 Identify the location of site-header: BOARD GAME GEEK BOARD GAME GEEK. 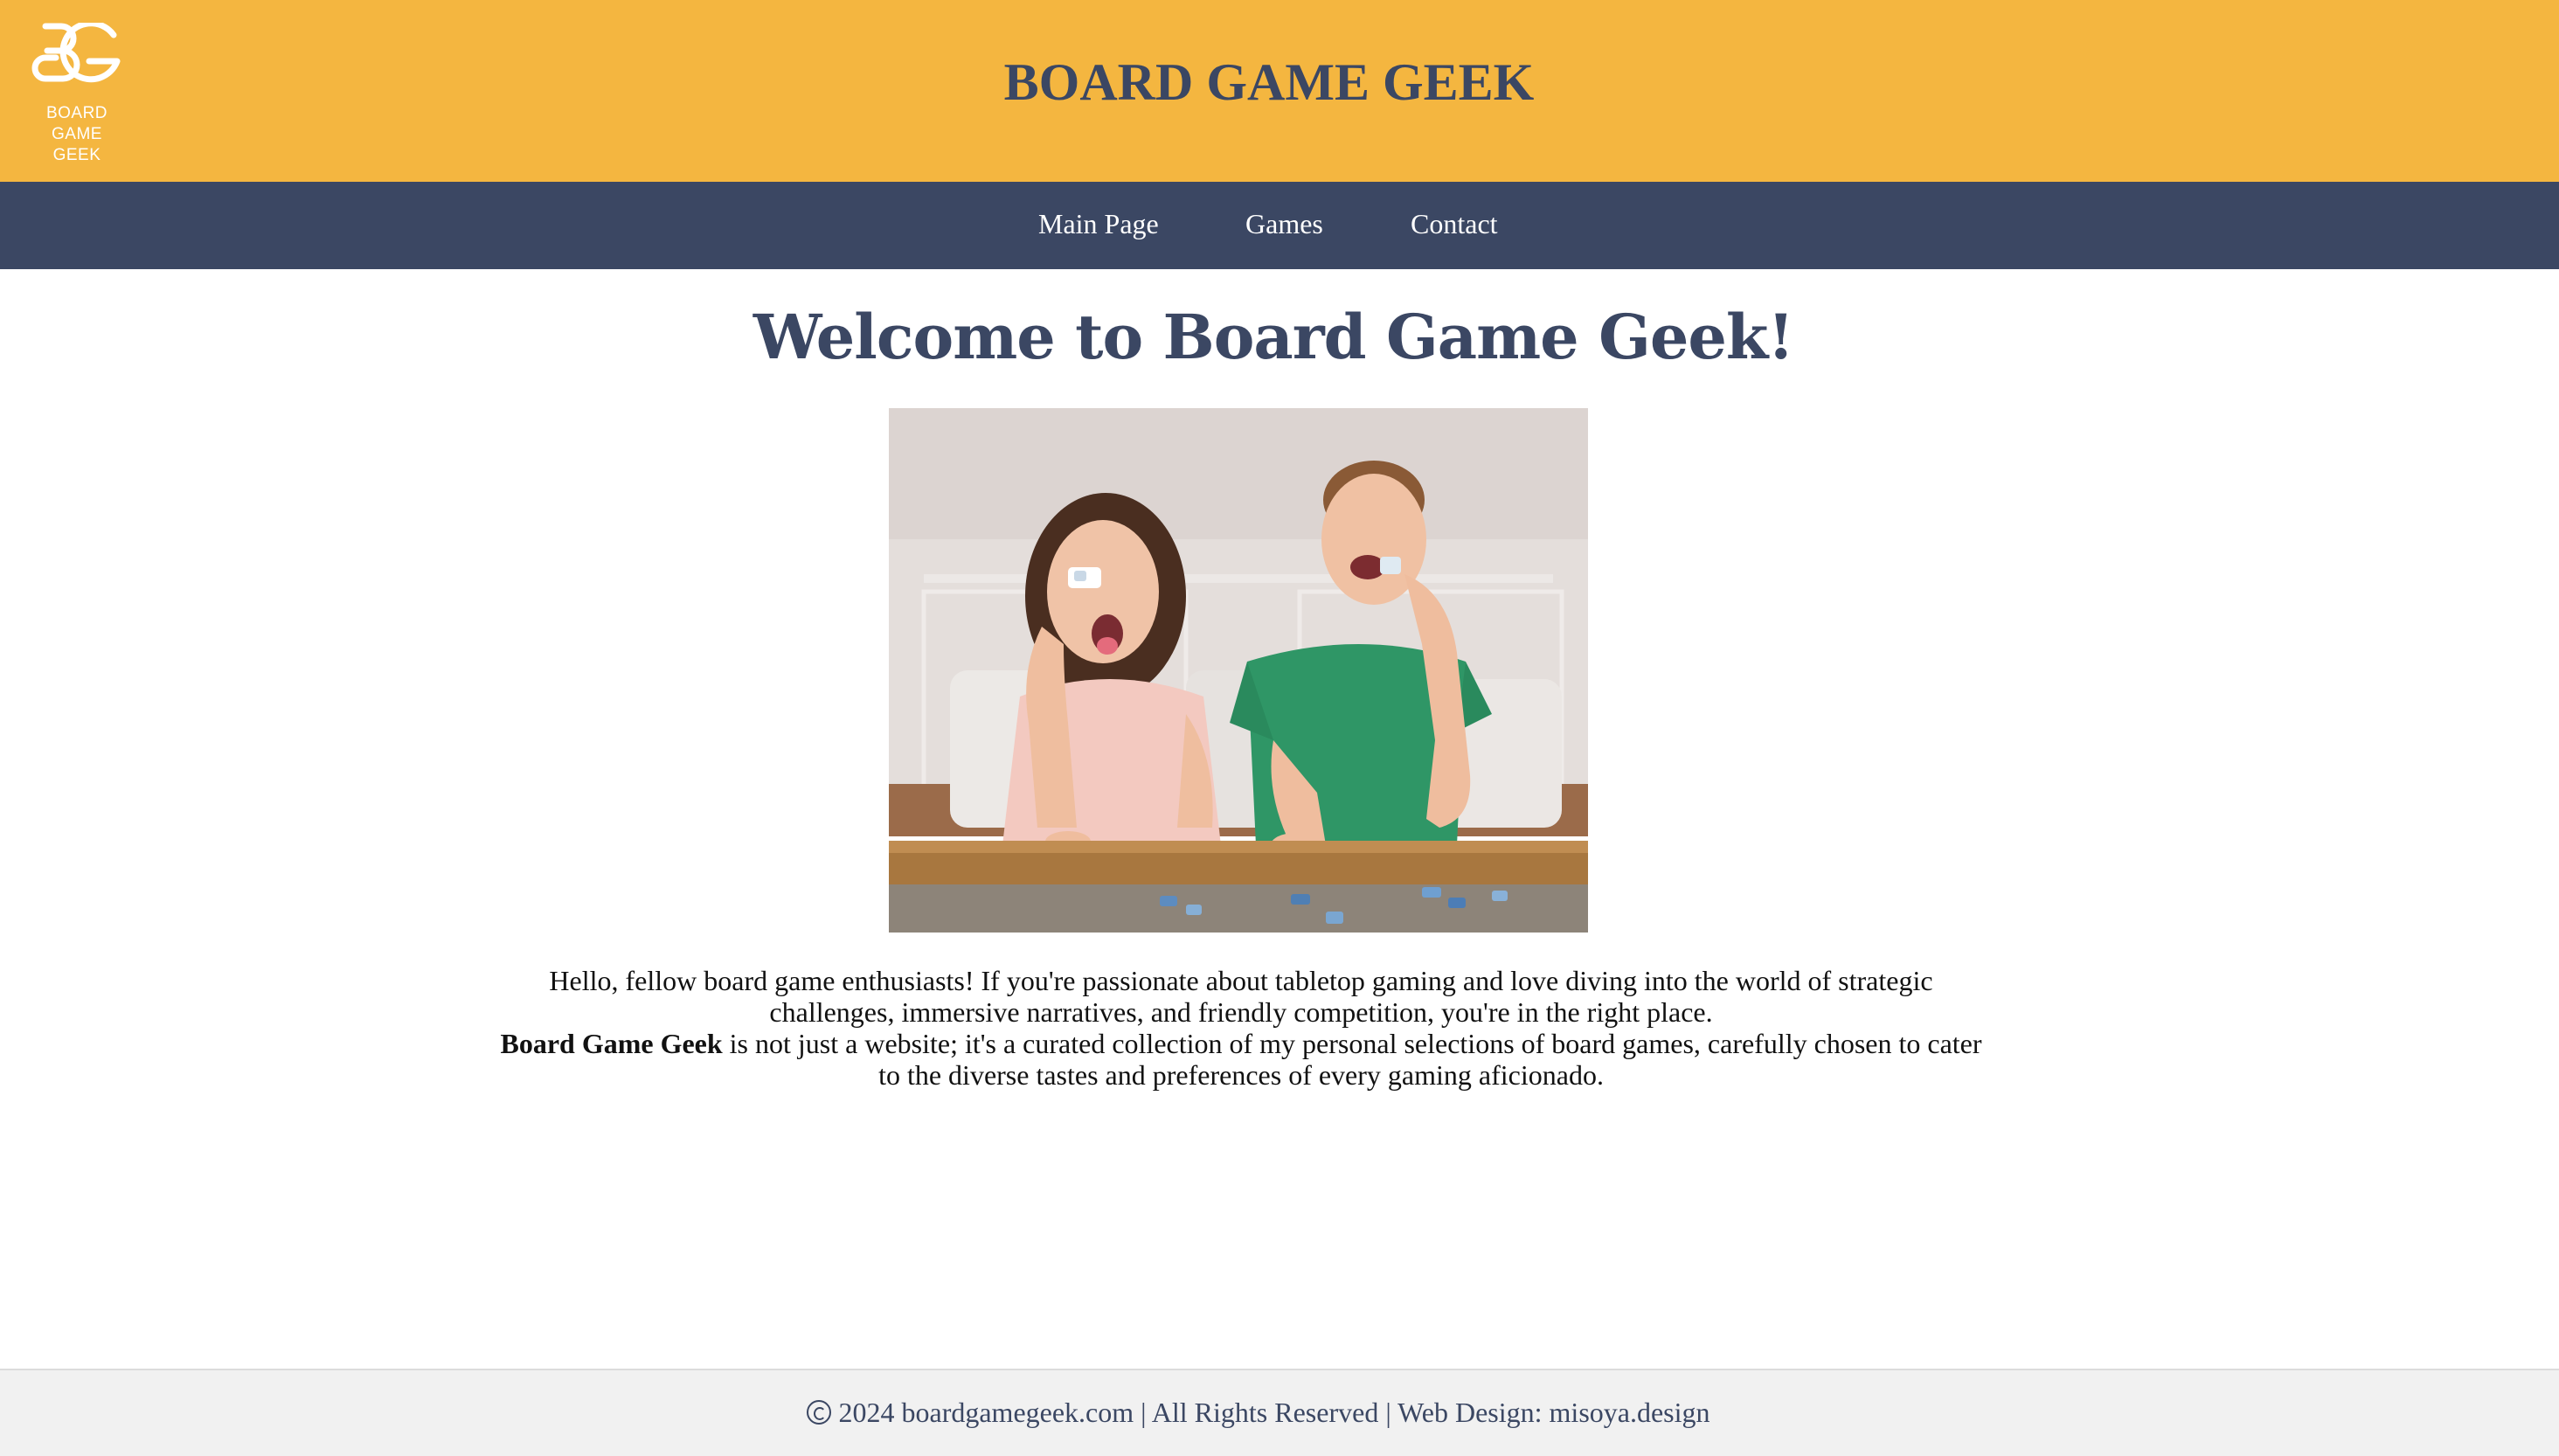
(1279, 91).